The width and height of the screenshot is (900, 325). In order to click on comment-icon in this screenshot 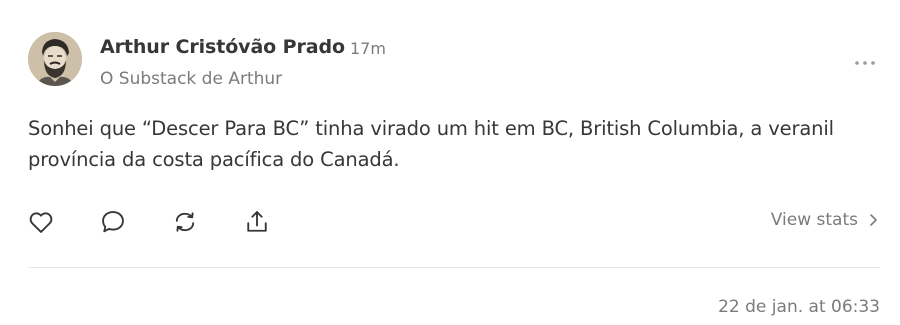, I will do `click(113, 222)`.